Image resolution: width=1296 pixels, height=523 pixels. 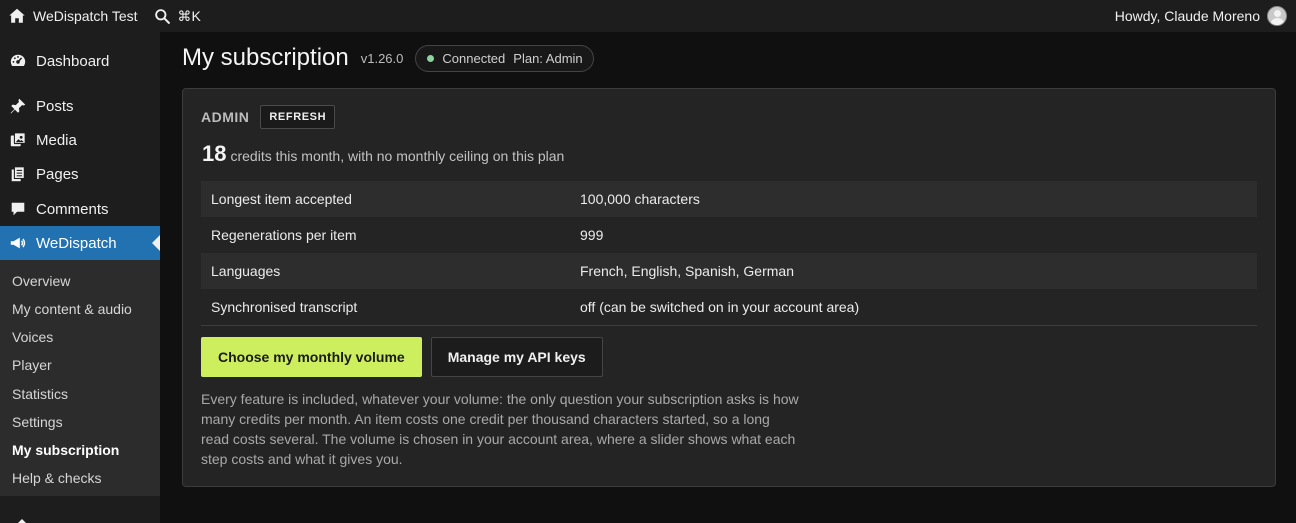 What do you see at coordinates (18, 61) in the screenshot?
I see `dashboard-icon` at bounding box center [18, 61].